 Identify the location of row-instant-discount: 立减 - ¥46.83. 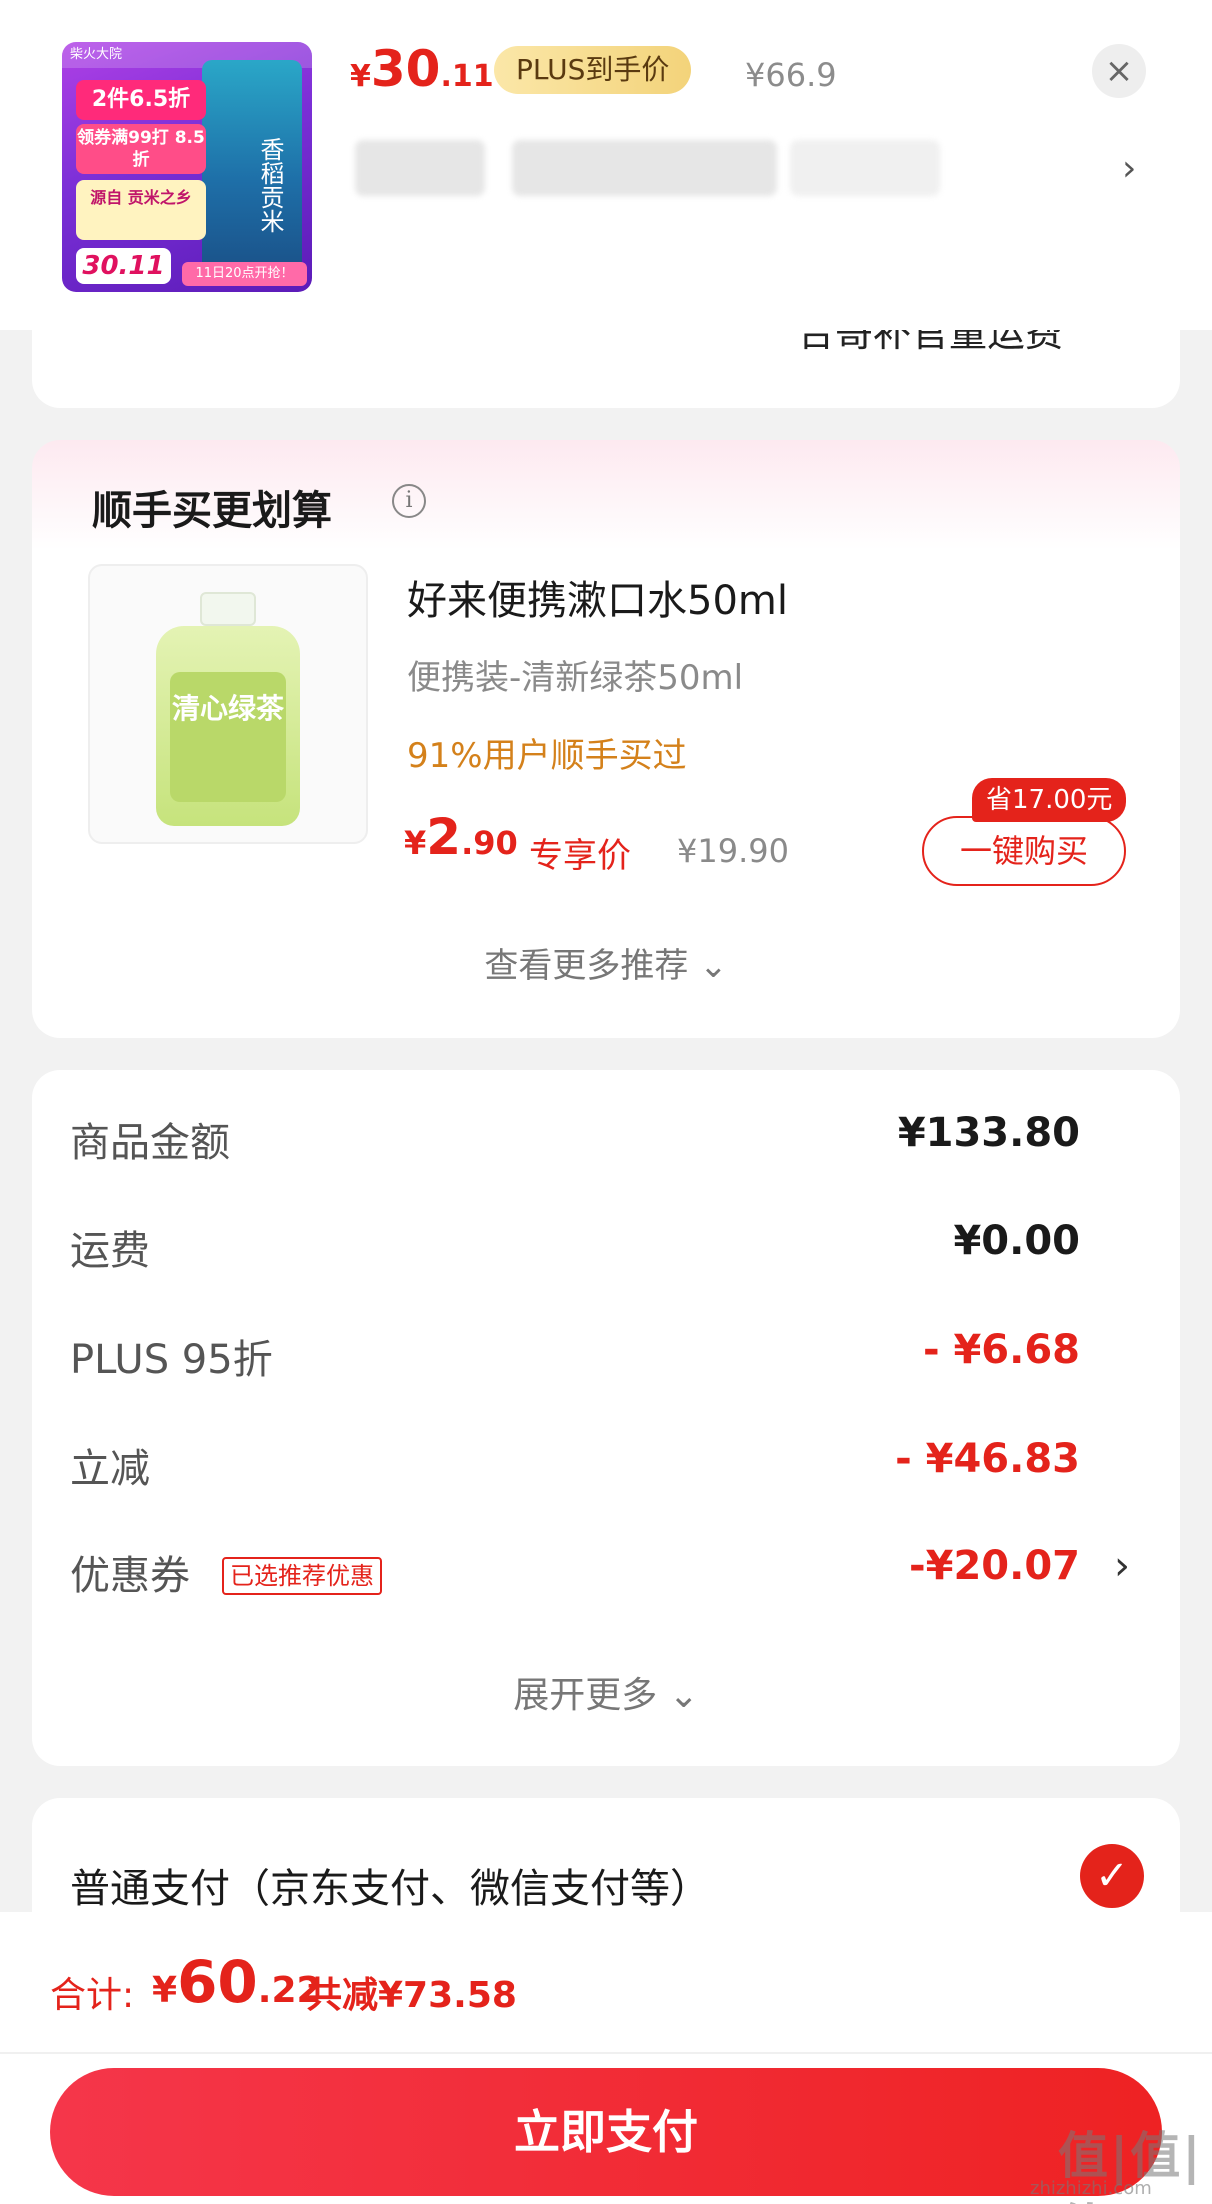
(600, 1466).